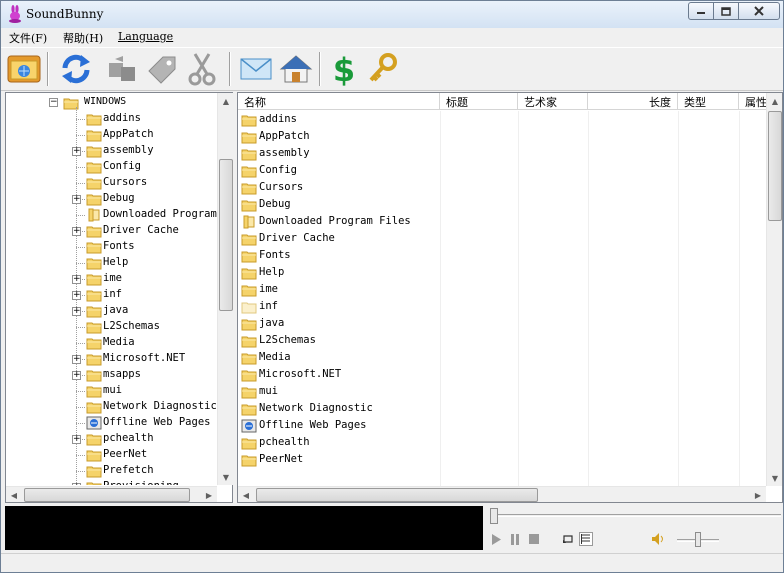 Image resolution: width=784 pixels, height=573 pixels. What do you see at coordinates (112, 151) in the screenshot?
I see `tree-item: + assembly` at bounding box center [112, 151].